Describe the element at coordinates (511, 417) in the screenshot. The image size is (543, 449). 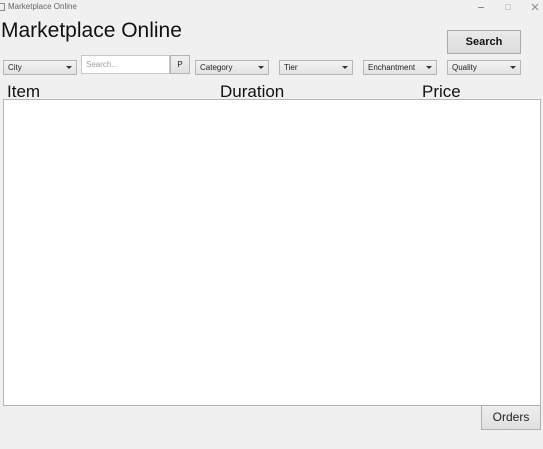
I see `orders-button: Orders` at that location.